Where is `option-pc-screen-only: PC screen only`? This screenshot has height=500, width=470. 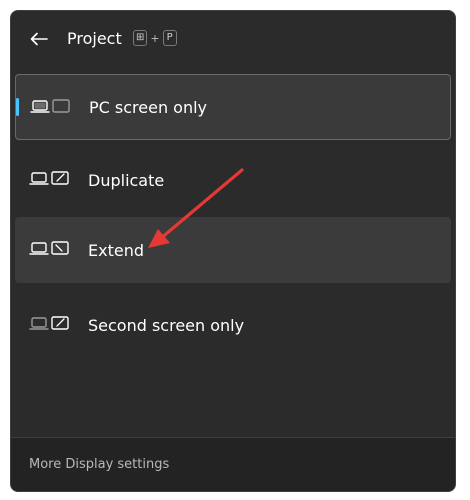 option-pc-screen-only: PC screen only is located at coordinates (233, 107).